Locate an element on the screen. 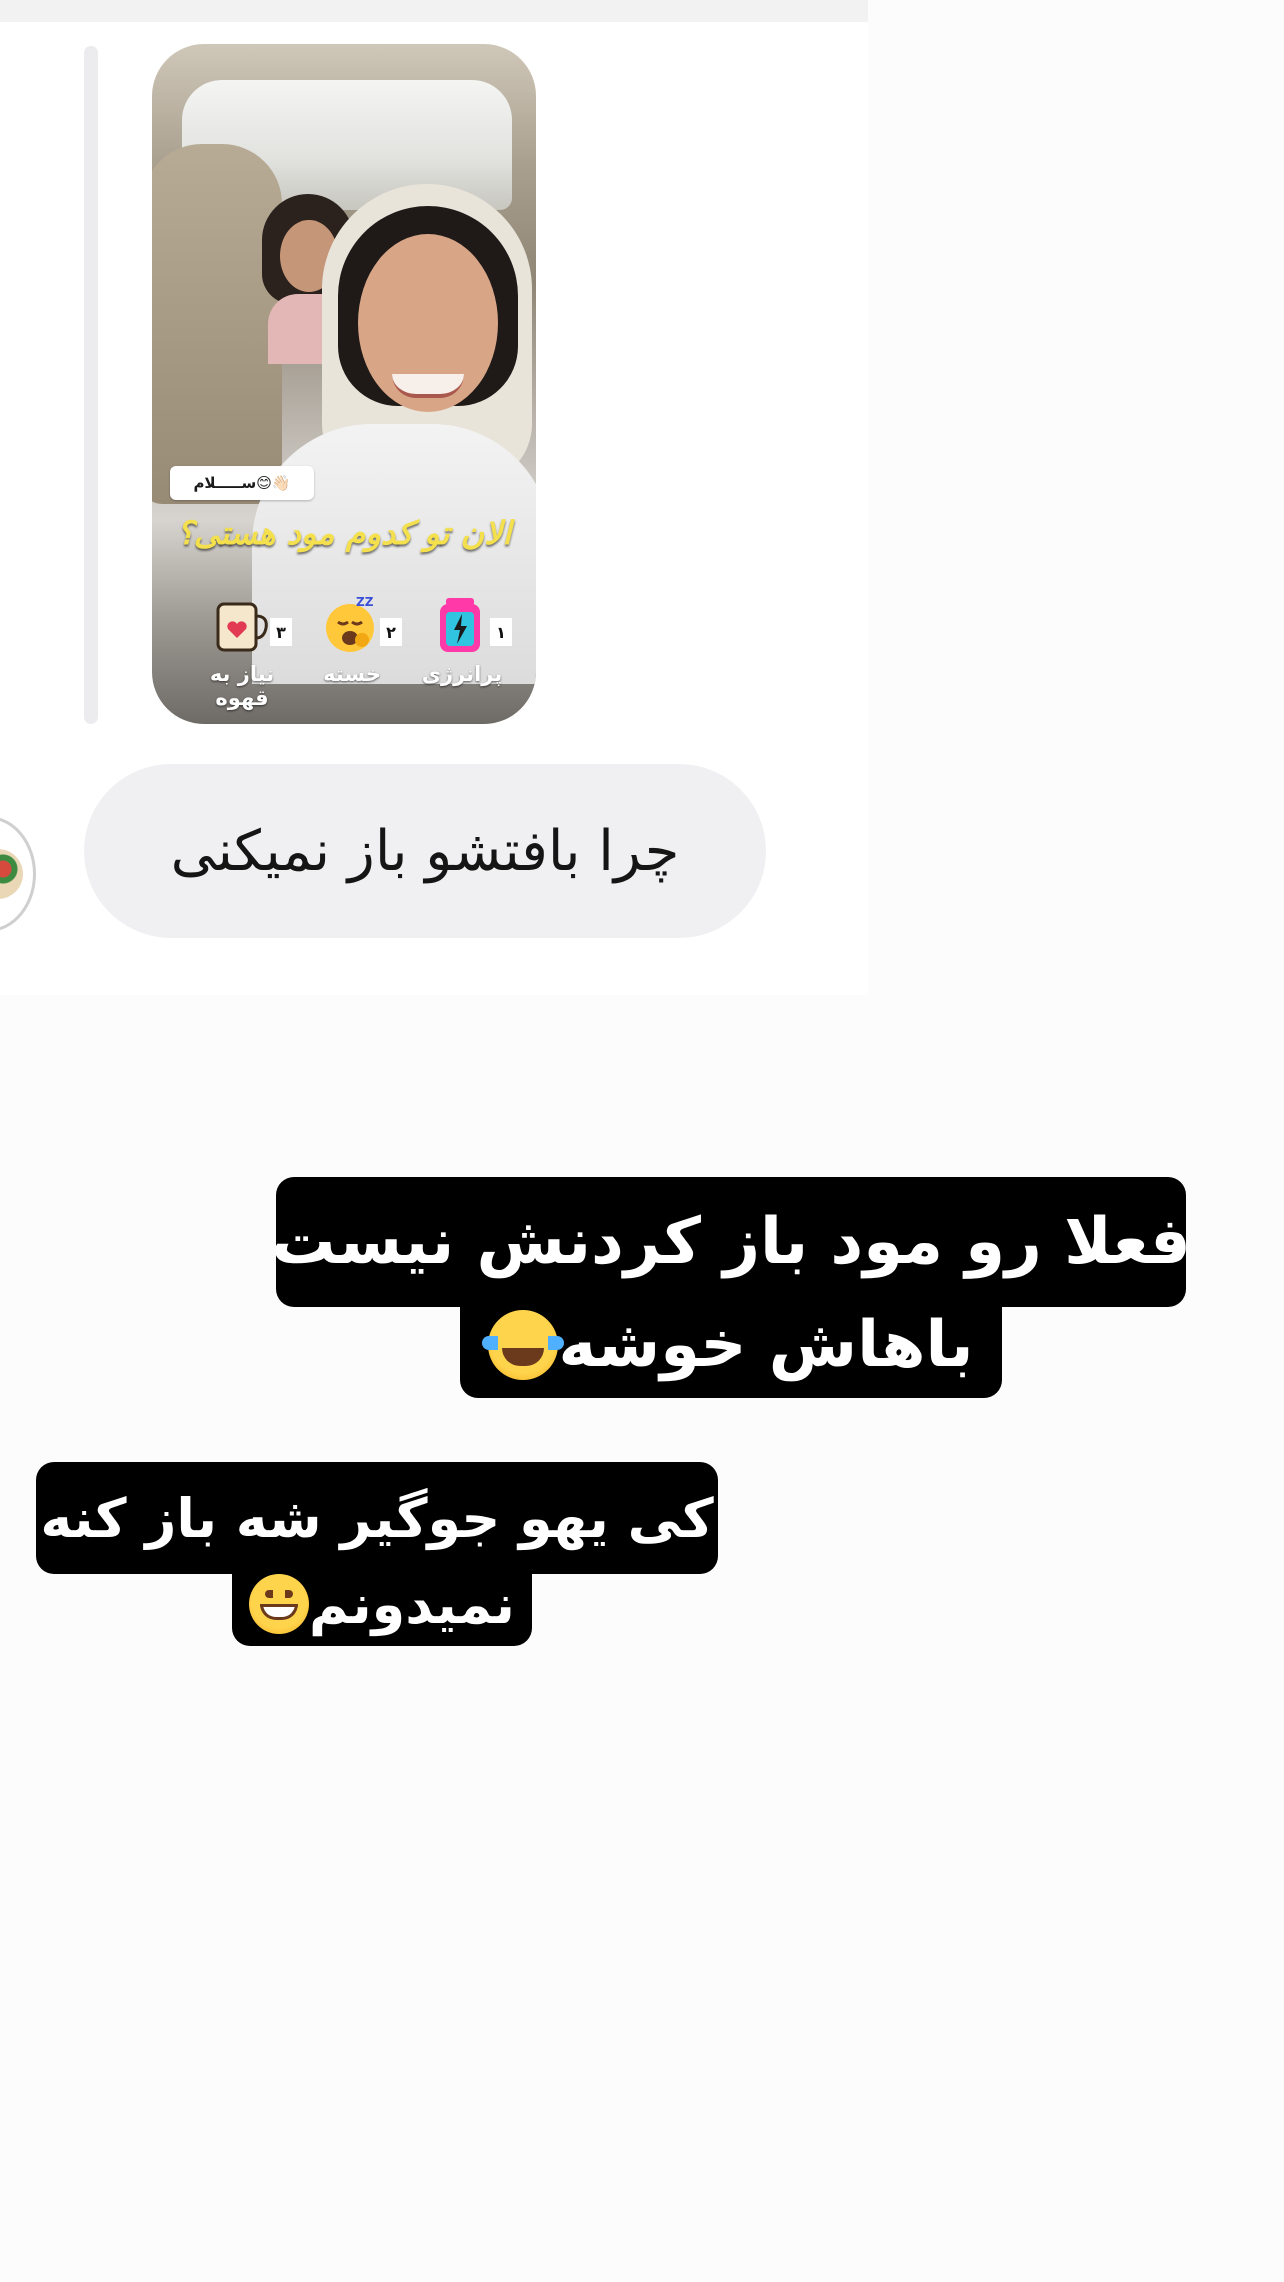 The image size is (1284, 2282). caption-1-line-1: فعلا رو مود باز کردنش نیست is located at coordinates (731, 1242).